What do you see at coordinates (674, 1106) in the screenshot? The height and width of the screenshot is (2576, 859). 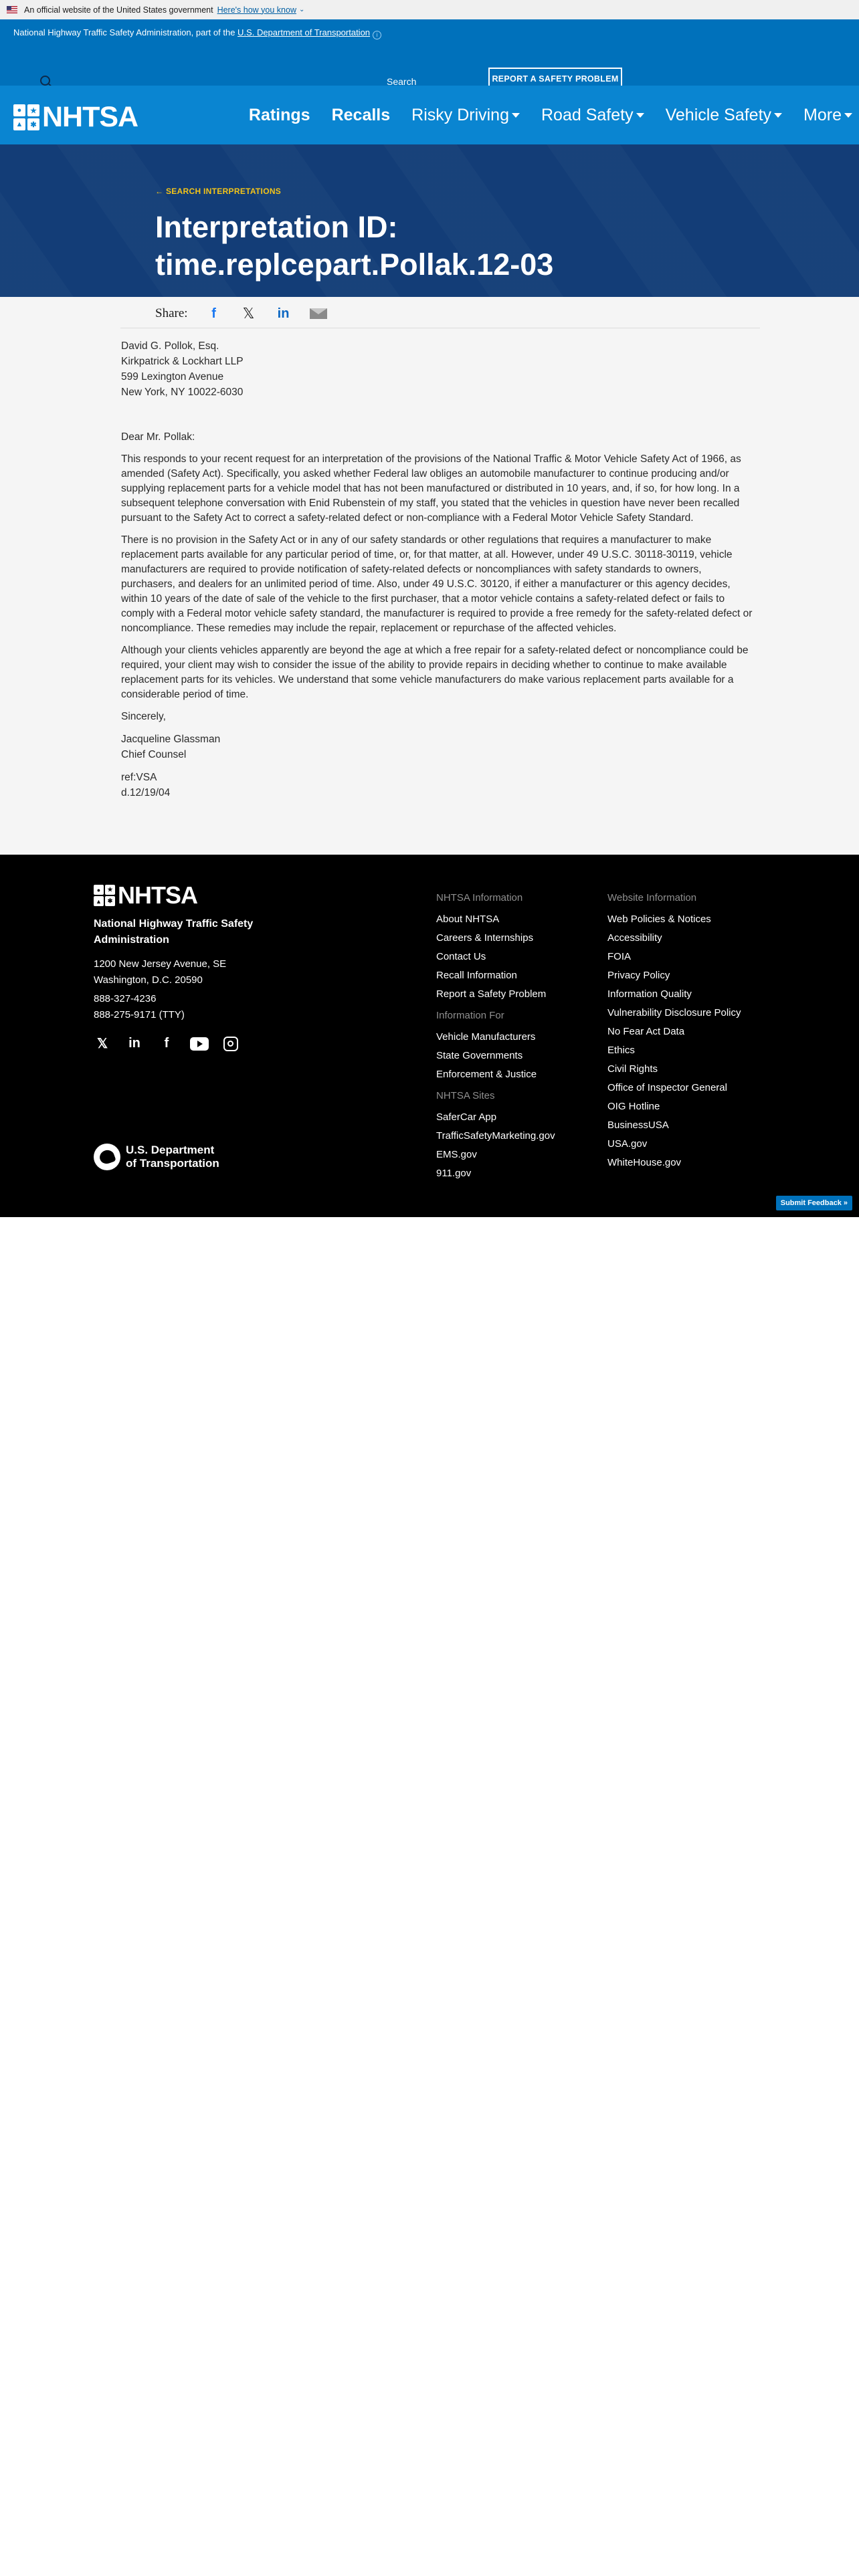 I see `footer-link: OIG Hotline` at bounding box center [674, 1106].